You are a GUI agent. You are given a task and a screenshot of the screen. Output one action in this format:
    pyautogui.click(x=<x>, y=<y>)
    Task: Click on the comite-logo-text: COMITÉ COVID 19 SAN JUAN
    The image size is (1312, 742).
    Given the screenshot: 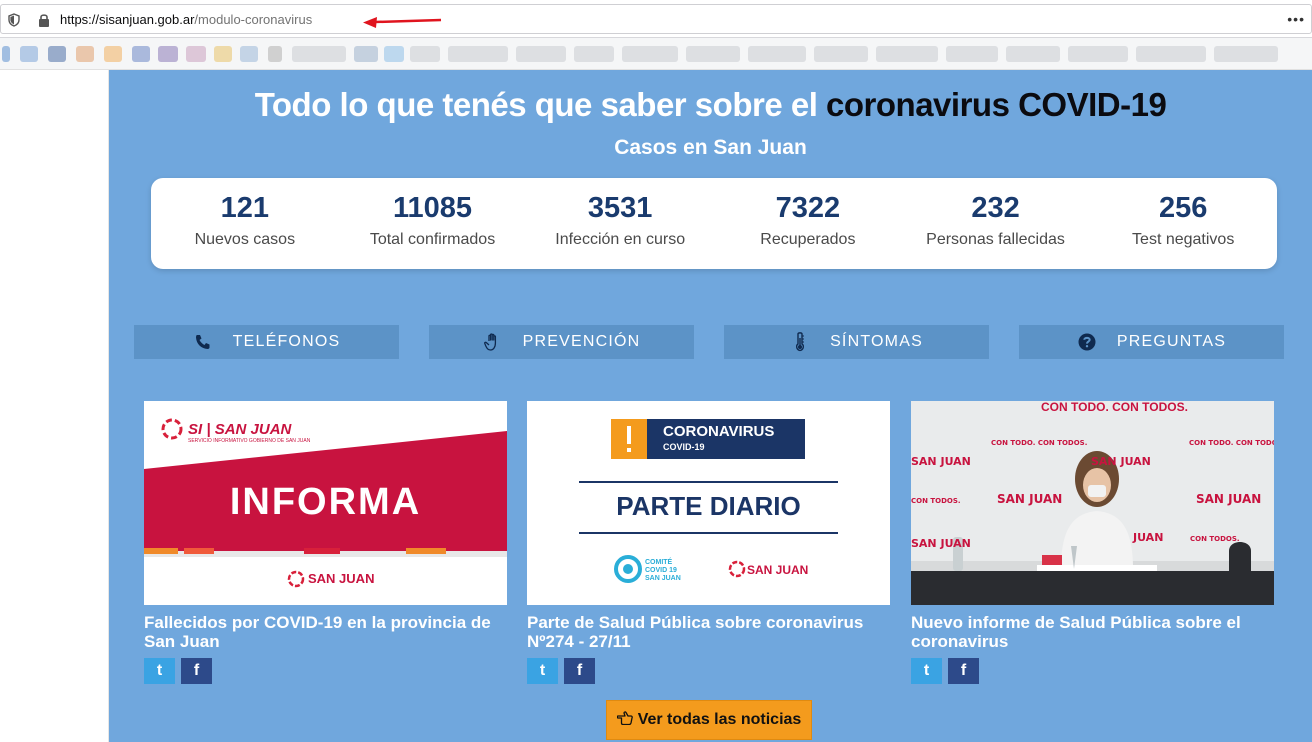 What is the action you would take?
    pyautogui.click(x=663, y=570)
    